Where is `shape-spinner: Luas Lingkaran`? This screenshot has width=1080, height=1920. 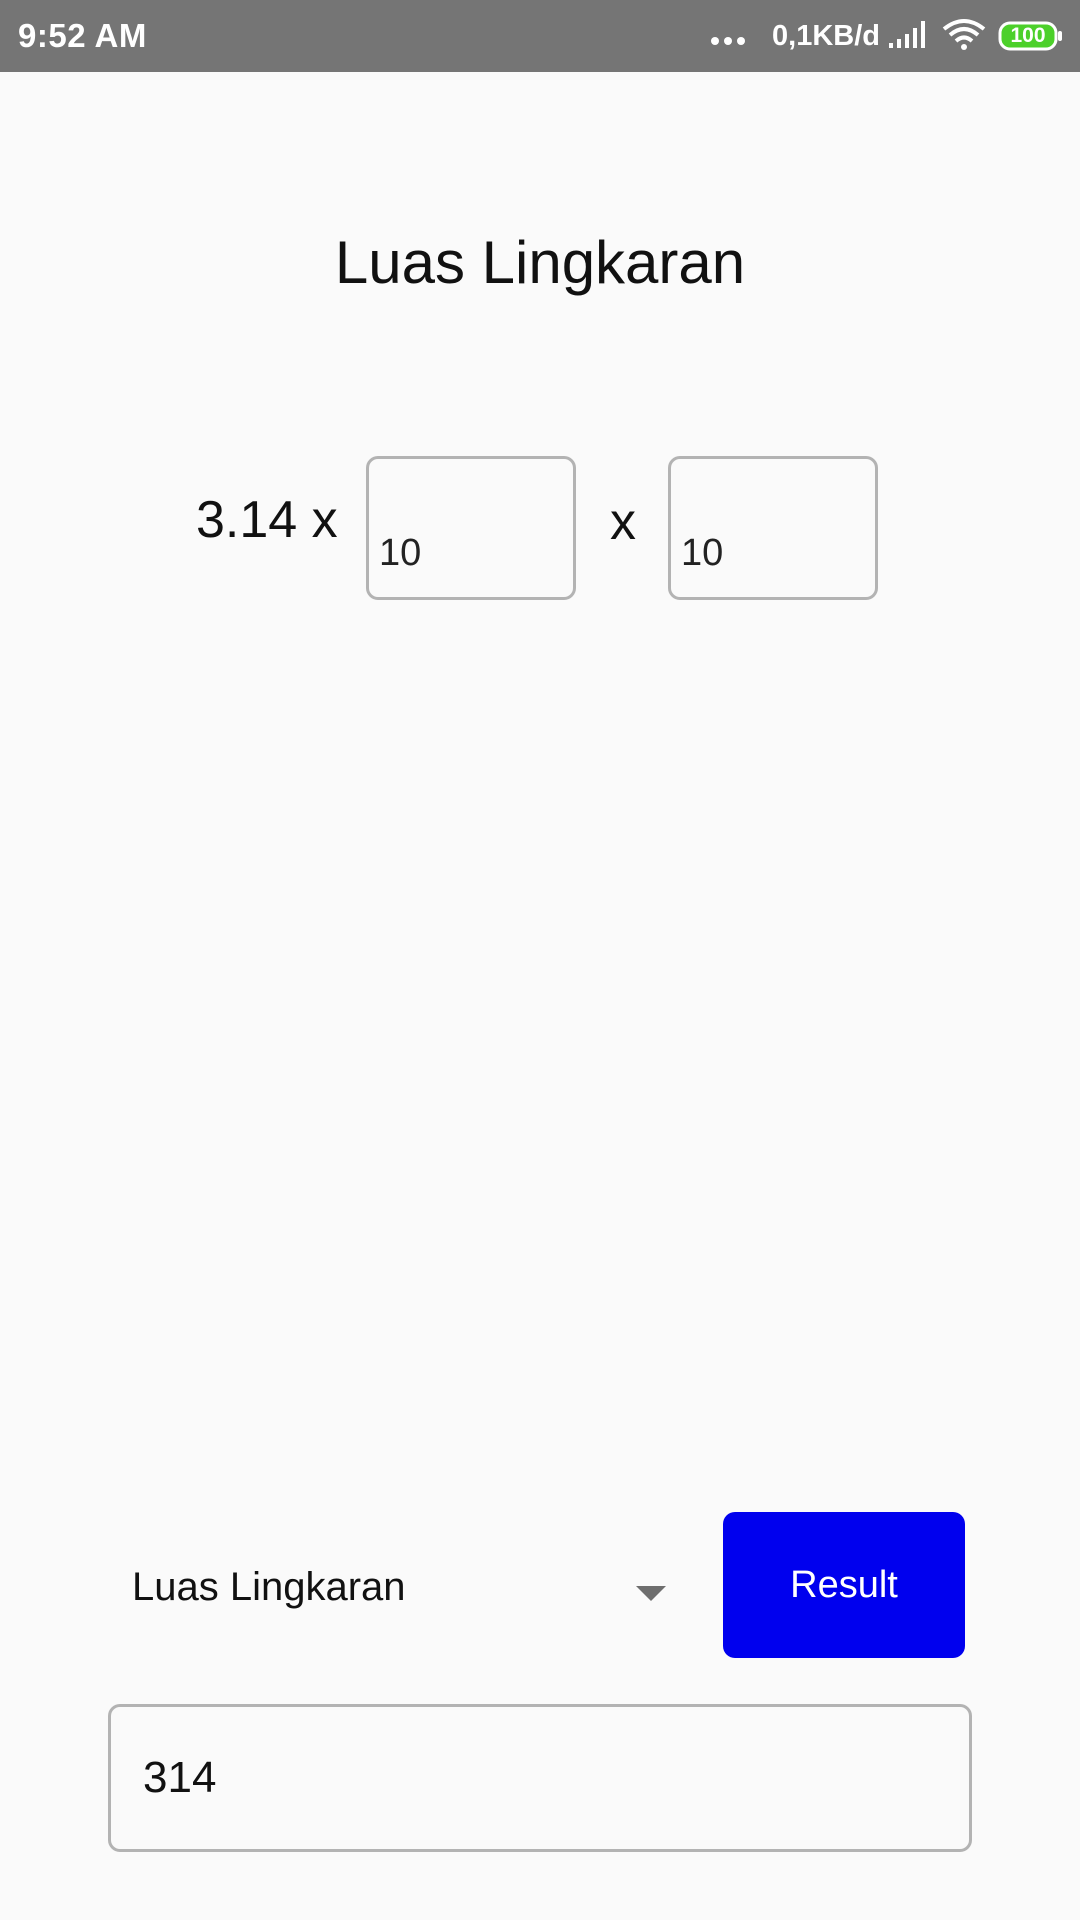
shape-spinner: Luas Lingkaran is located at coordinates (396, 1590).